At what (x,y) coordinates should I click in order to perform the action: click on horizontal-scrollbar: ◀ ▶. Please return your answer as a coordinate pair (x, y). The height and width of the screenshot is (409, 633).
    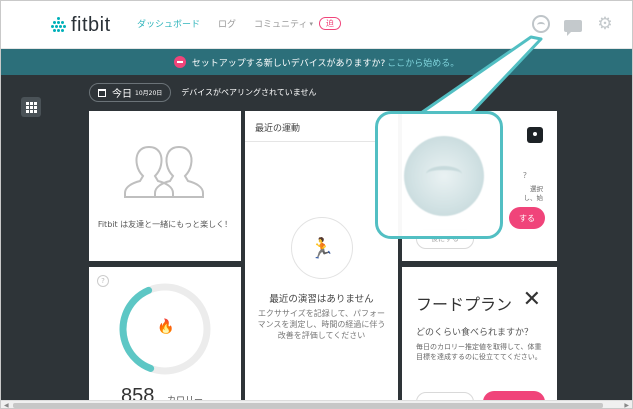
    Looking at the image, I should click on (316, 404).